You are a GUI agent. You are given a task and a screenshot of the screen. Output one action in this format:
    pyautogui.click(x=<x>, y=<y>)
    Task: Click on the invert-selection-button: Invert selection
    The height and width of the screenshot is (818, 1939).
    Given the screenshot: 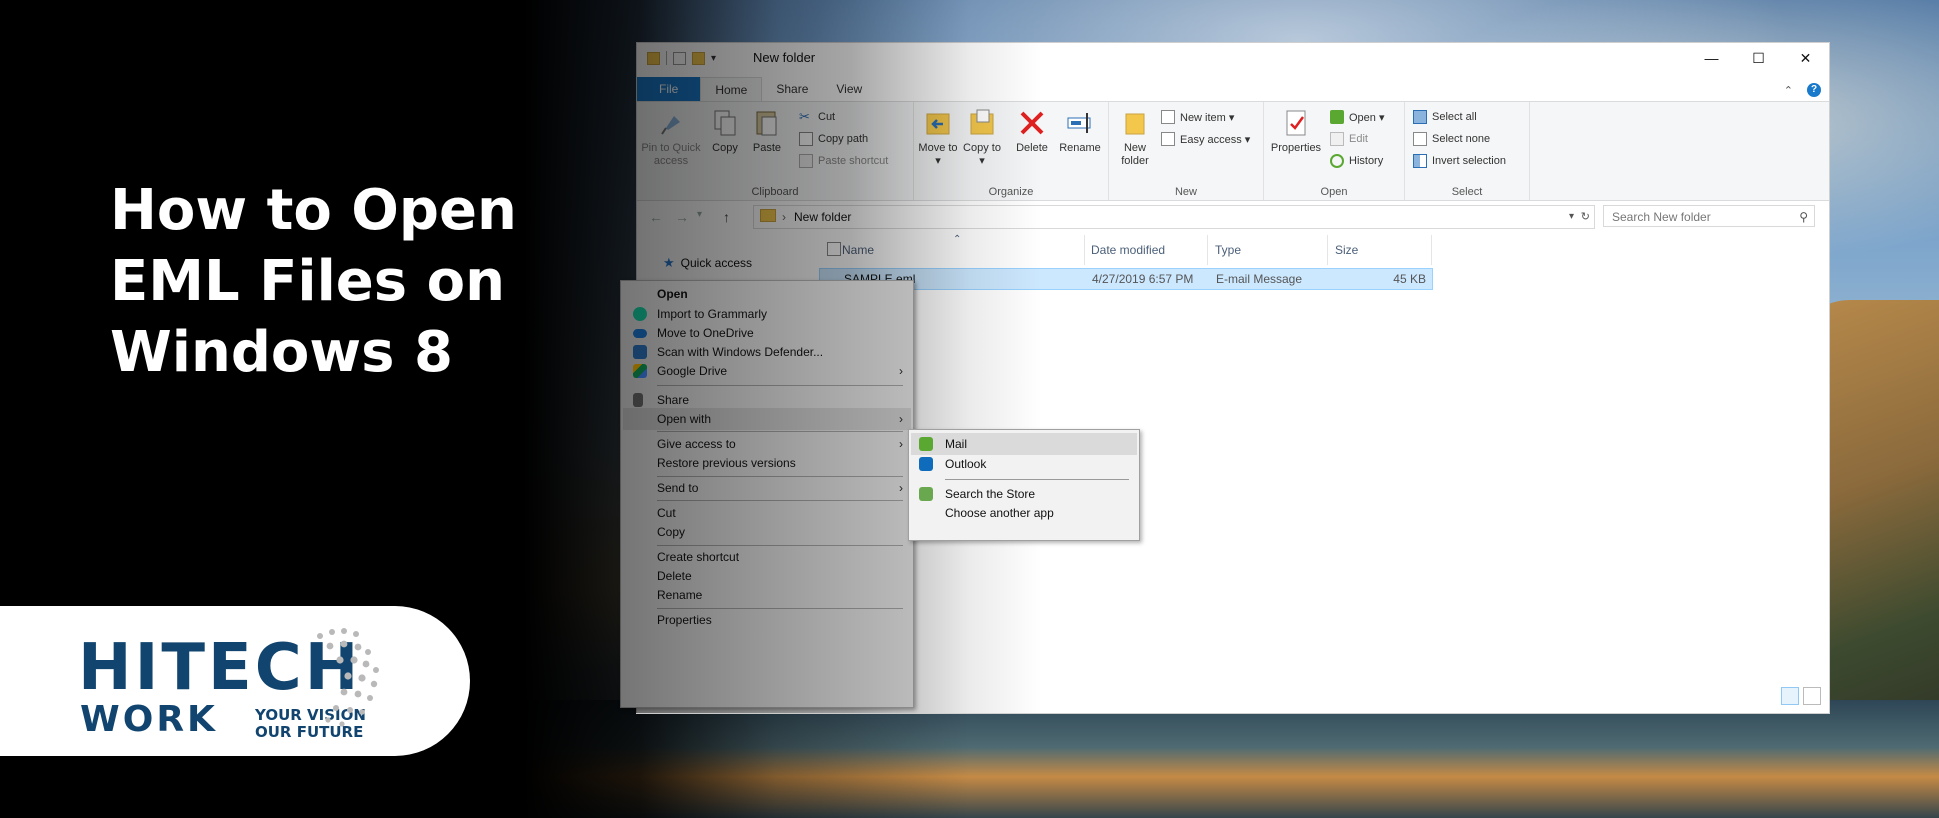 What is the action you would take?
    pyautogui.click(x=1459, y=161)
    